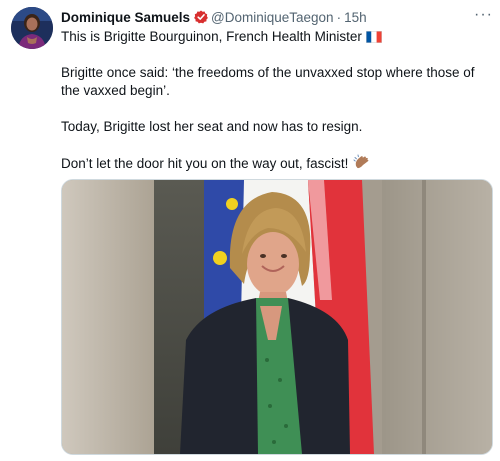  Describe the element at coordinates (201, 17) in the screenshot. I see `verified-badge-icon` at that location.